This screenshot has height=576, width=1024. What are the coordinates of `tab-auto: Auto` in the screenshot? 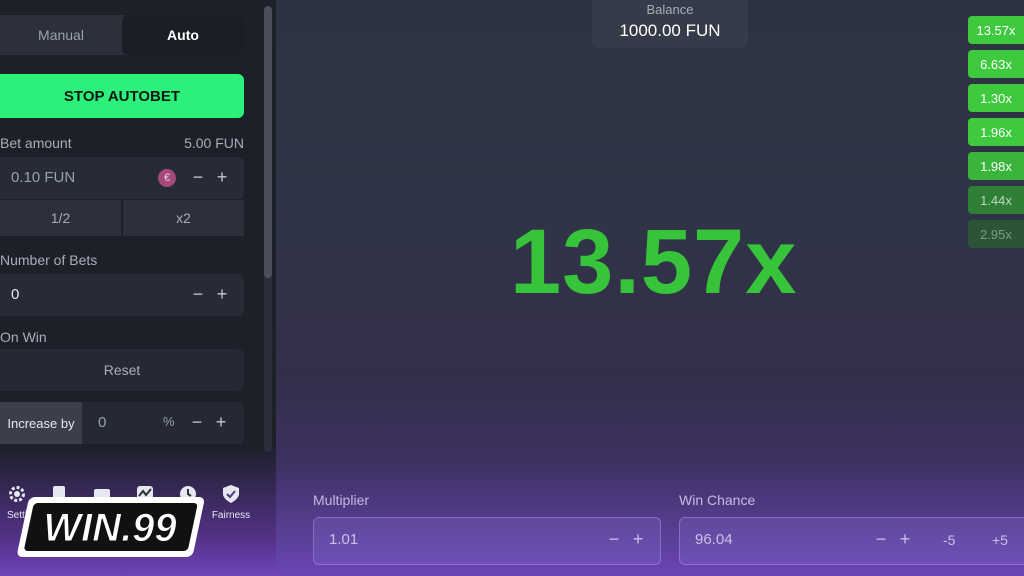 It's located at (183, 35).